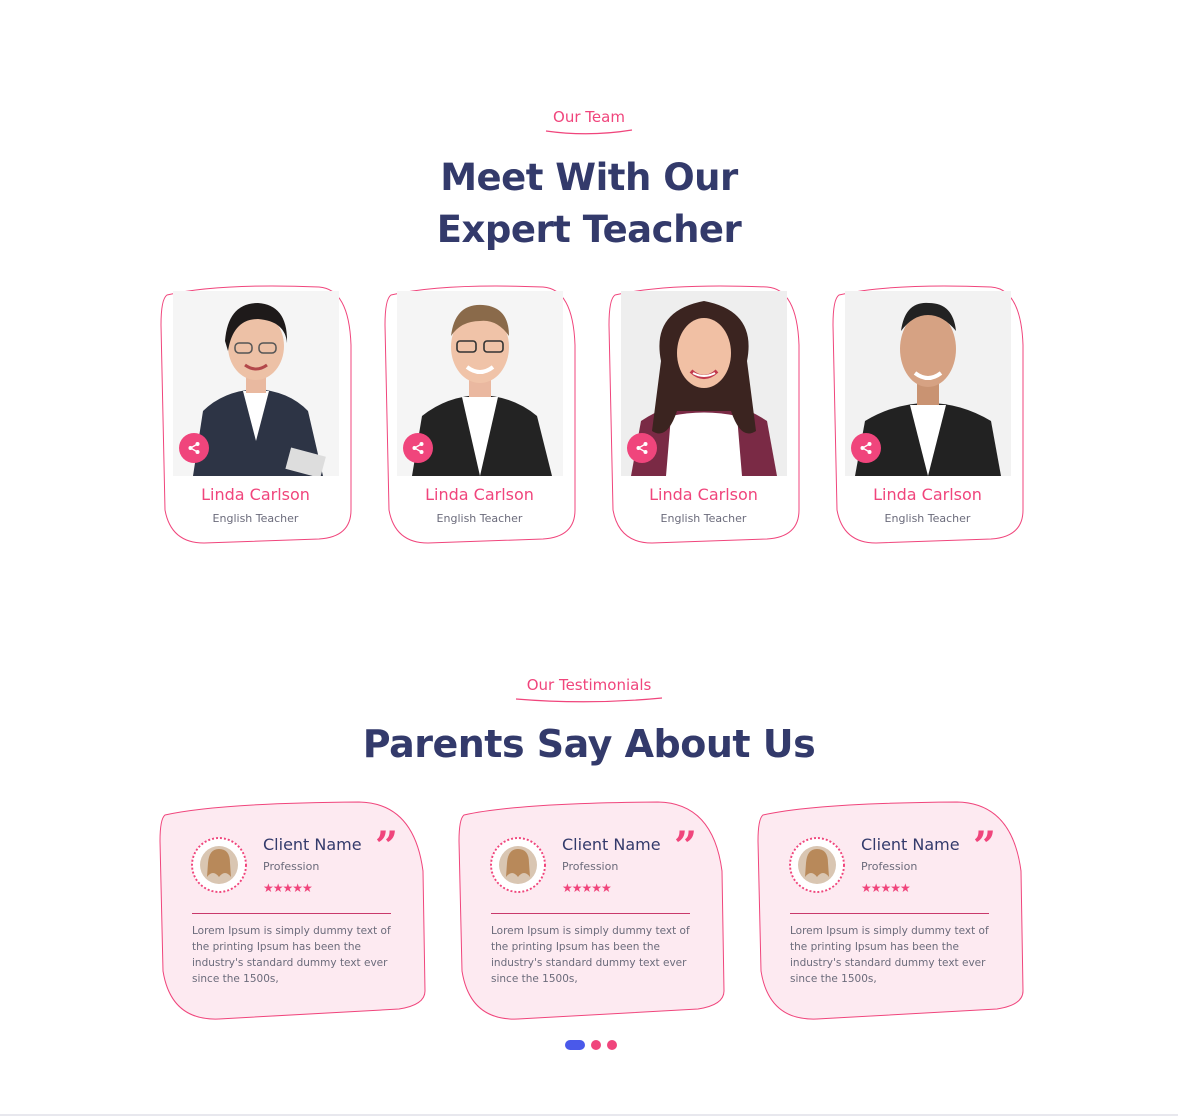  What do you see at coordinates (589, 685) in the screenshot?
I see `testimonials-eyebrow-label: Our Testimonials` at bounding box center [589, 685].